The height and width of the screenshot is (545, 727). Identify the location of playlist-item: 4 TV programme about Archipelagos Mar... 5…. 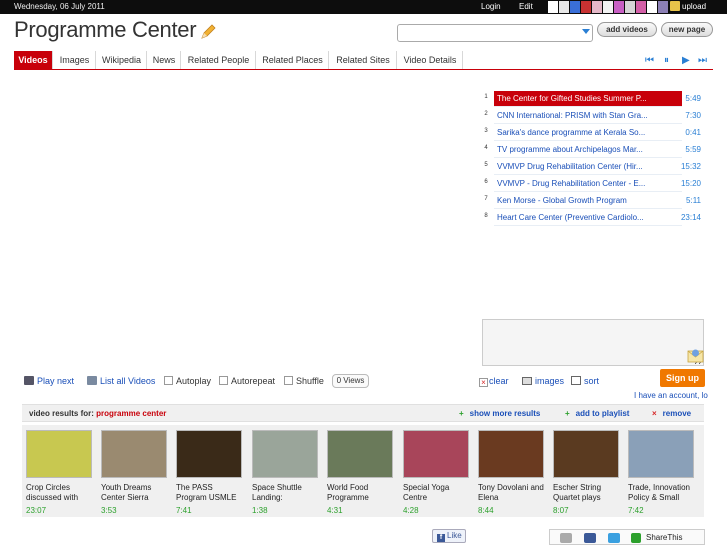
(592, 150).